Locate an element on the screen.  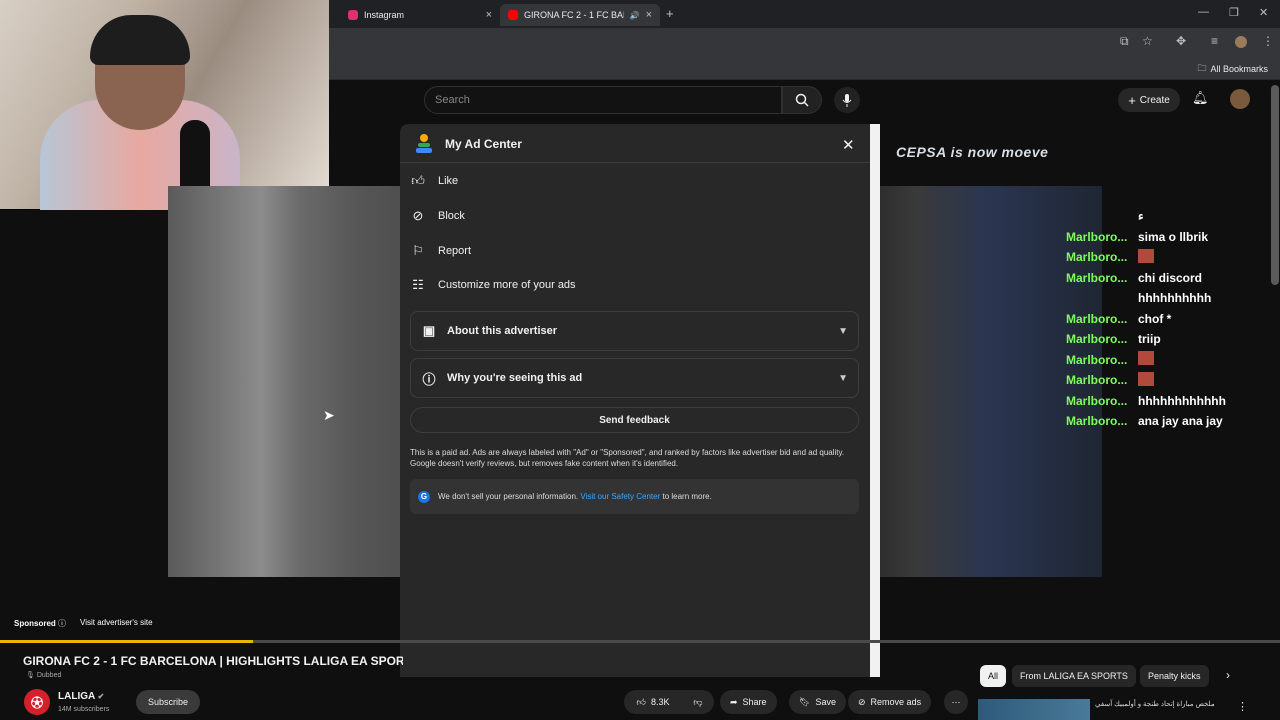
sponsored-bar: Sponsored ⓘ Visit advertiser's site is located at coordinates (83, 623).